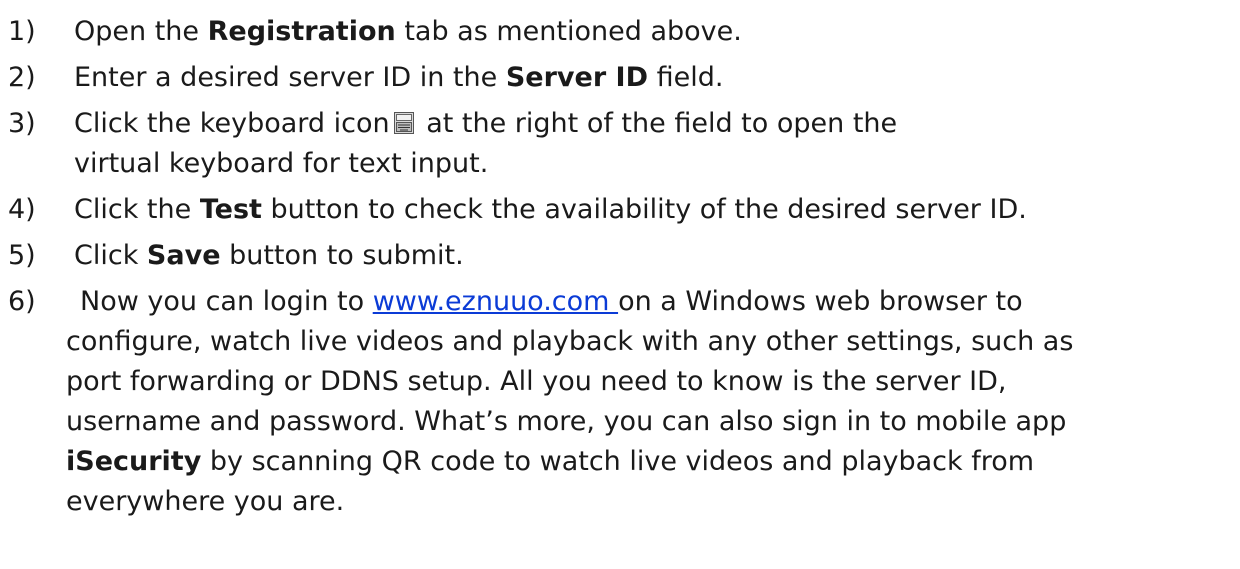 This screenshot has height=569, width=1240. I want to click on step-number: 1), so click(22, 31).